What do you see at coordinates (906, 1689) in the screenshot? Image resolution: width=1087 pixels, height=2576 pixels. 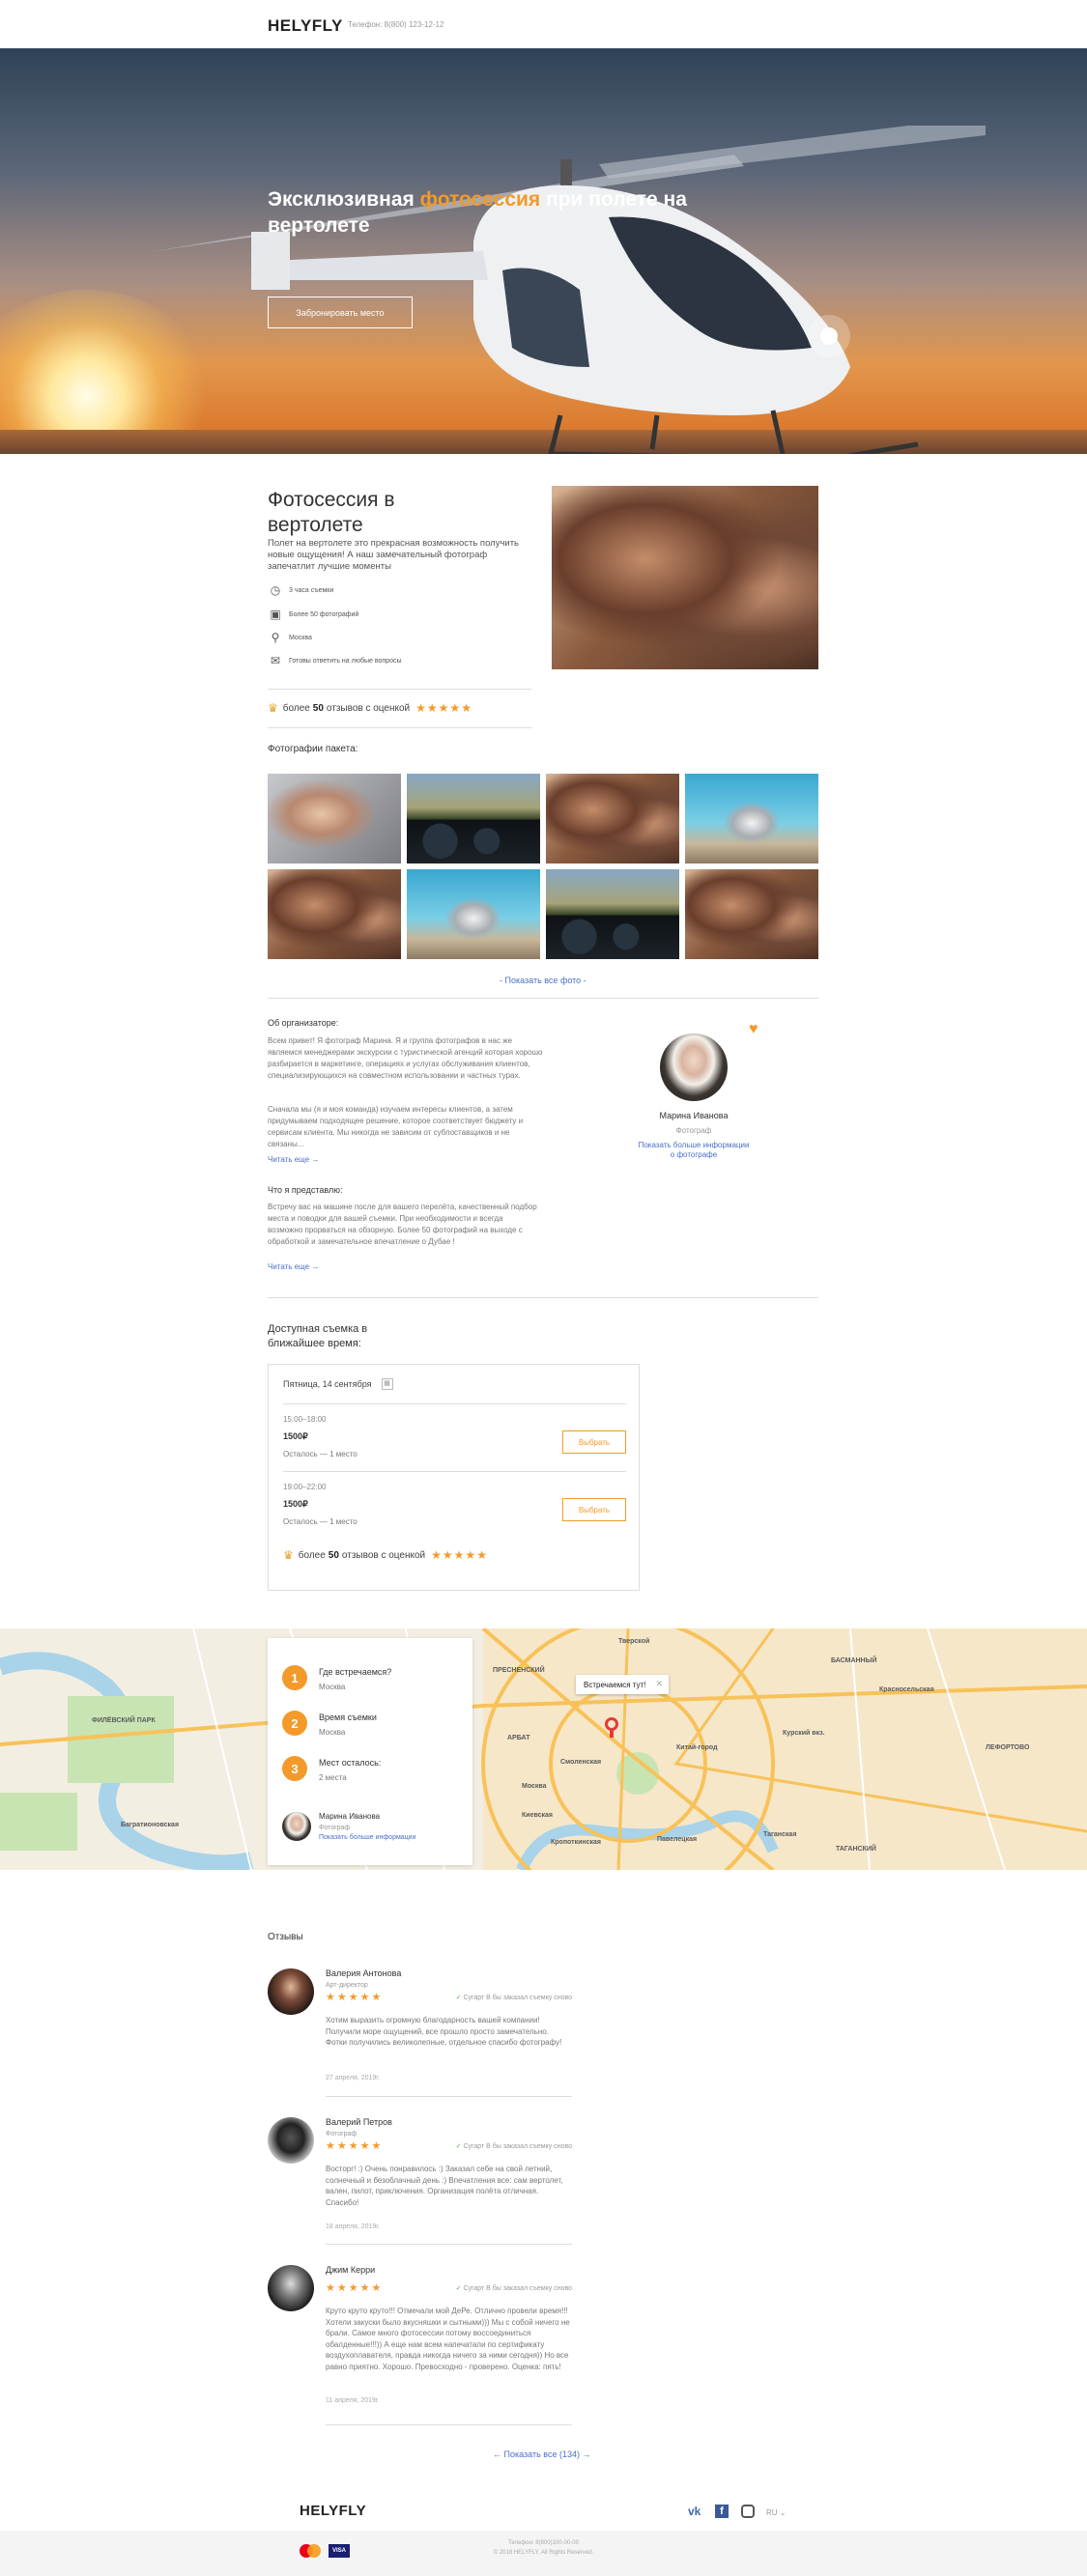 I see `map-label: Красносельская` at bounding box center [906, 1689].